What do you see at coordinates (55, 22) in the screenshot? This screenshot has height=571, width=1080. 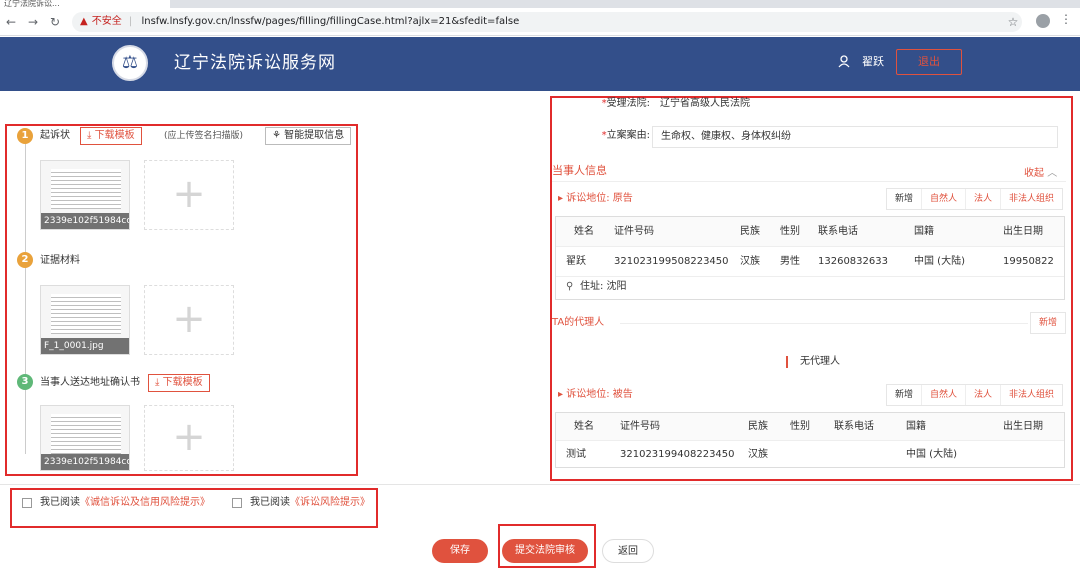 I see `reload-icon: ↻` at bounding box center [55, 22].